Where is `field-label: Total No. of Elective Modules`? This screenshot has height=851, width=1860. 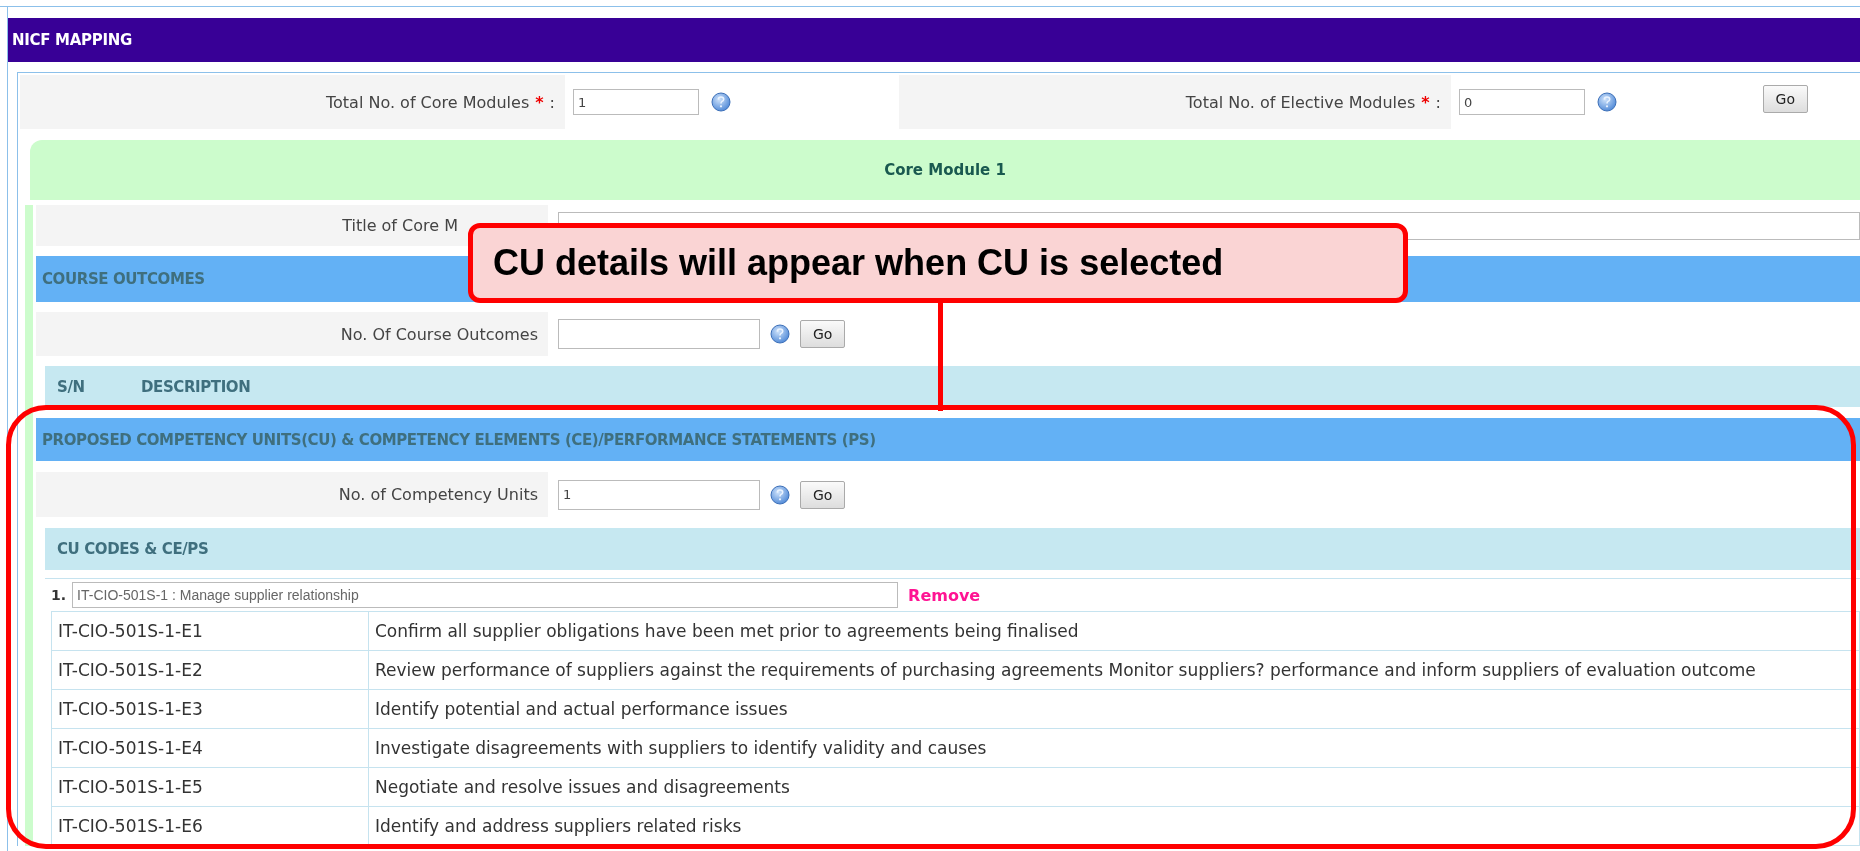
field-label: Total No. of Elective Modules is located at coordinates (1300, 102).